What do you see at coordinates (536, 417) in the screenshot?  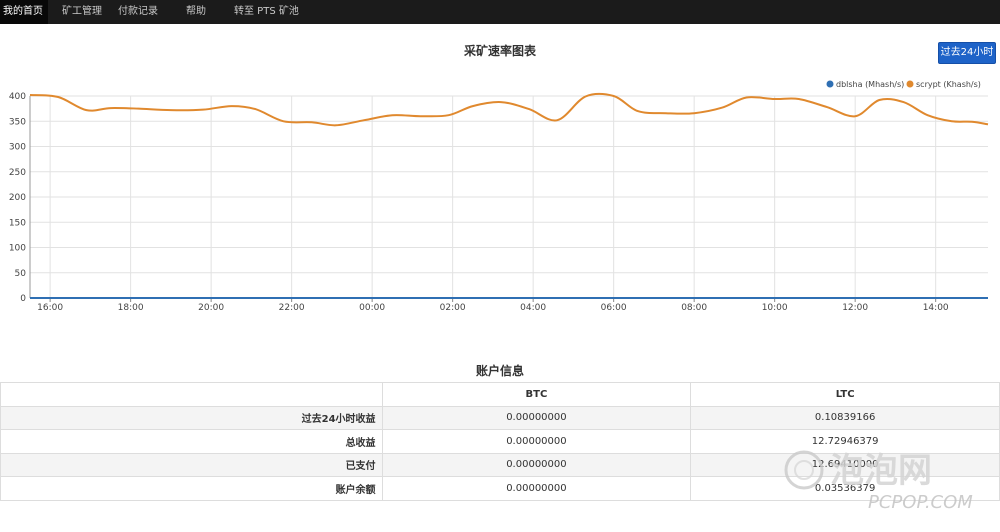 I see `btc-24h-earnings: 0.00000000` at bounding box center [536, 417].